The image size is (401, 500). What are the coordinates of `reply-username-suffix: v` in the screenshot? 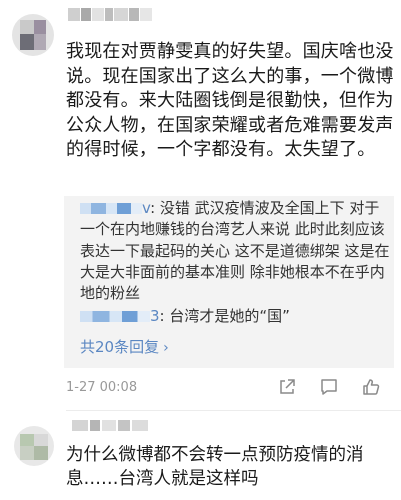 It's located at (146, 208).